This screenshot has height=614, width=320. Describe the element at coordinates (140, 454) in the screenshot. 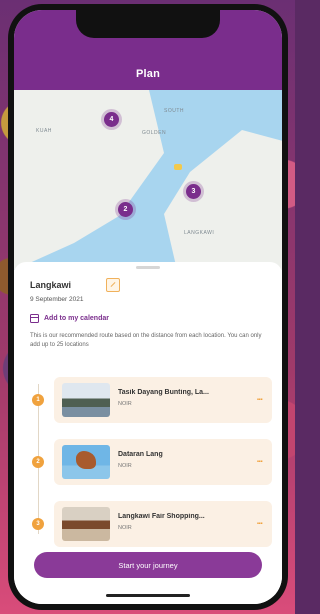

I see `stop-title: Dataran Lang` at that location.